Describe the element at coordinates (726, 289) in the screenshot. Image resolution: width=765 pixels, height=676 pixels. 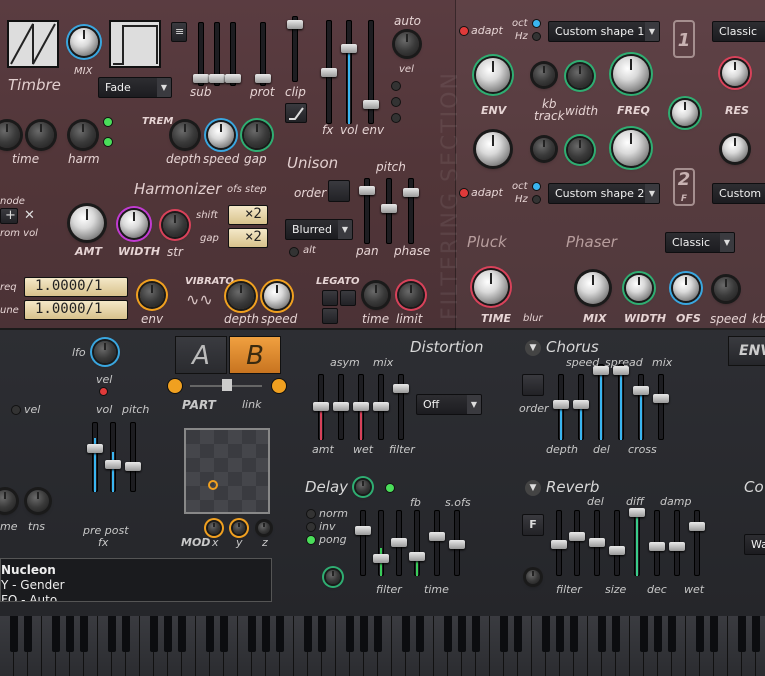
I see `phaser-speed-knob` at that location.